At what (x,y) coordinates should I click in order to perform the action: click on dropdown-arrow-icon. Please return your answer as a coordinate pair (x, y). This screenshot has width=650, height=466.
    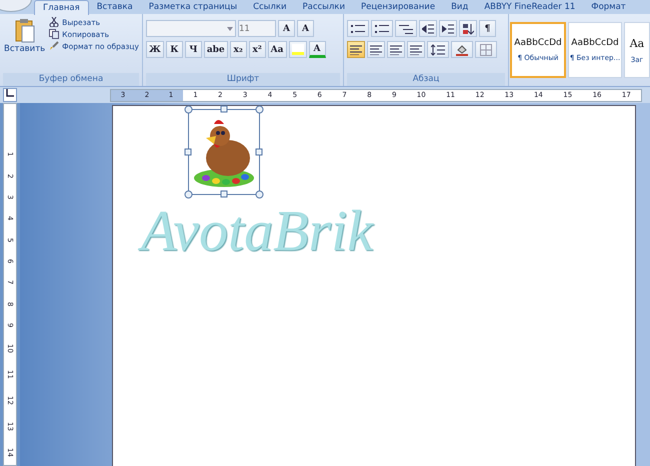
    Looking at the image, I should click on (231, 28).